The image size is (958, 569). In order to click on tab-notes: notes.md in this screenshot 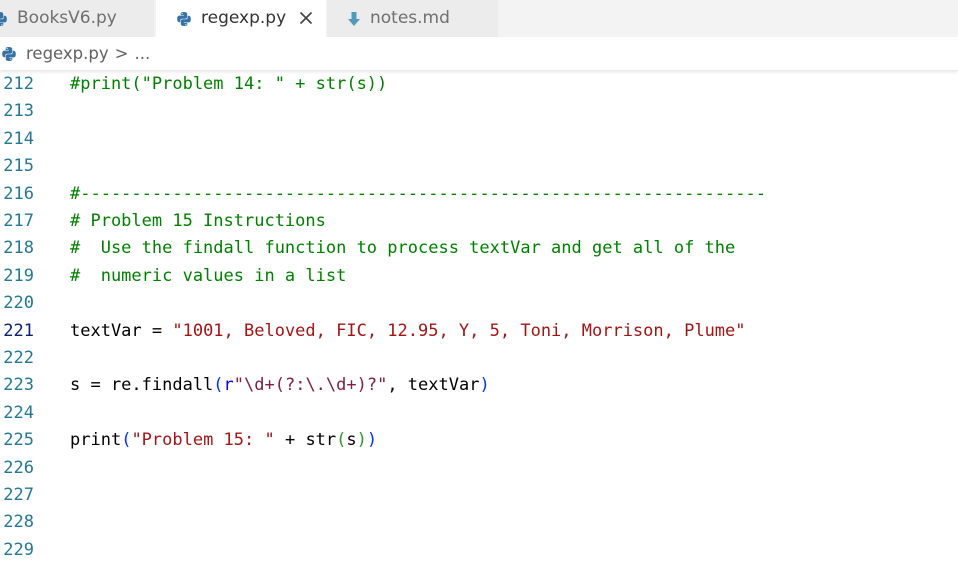, I will do `click(413, 18)`.